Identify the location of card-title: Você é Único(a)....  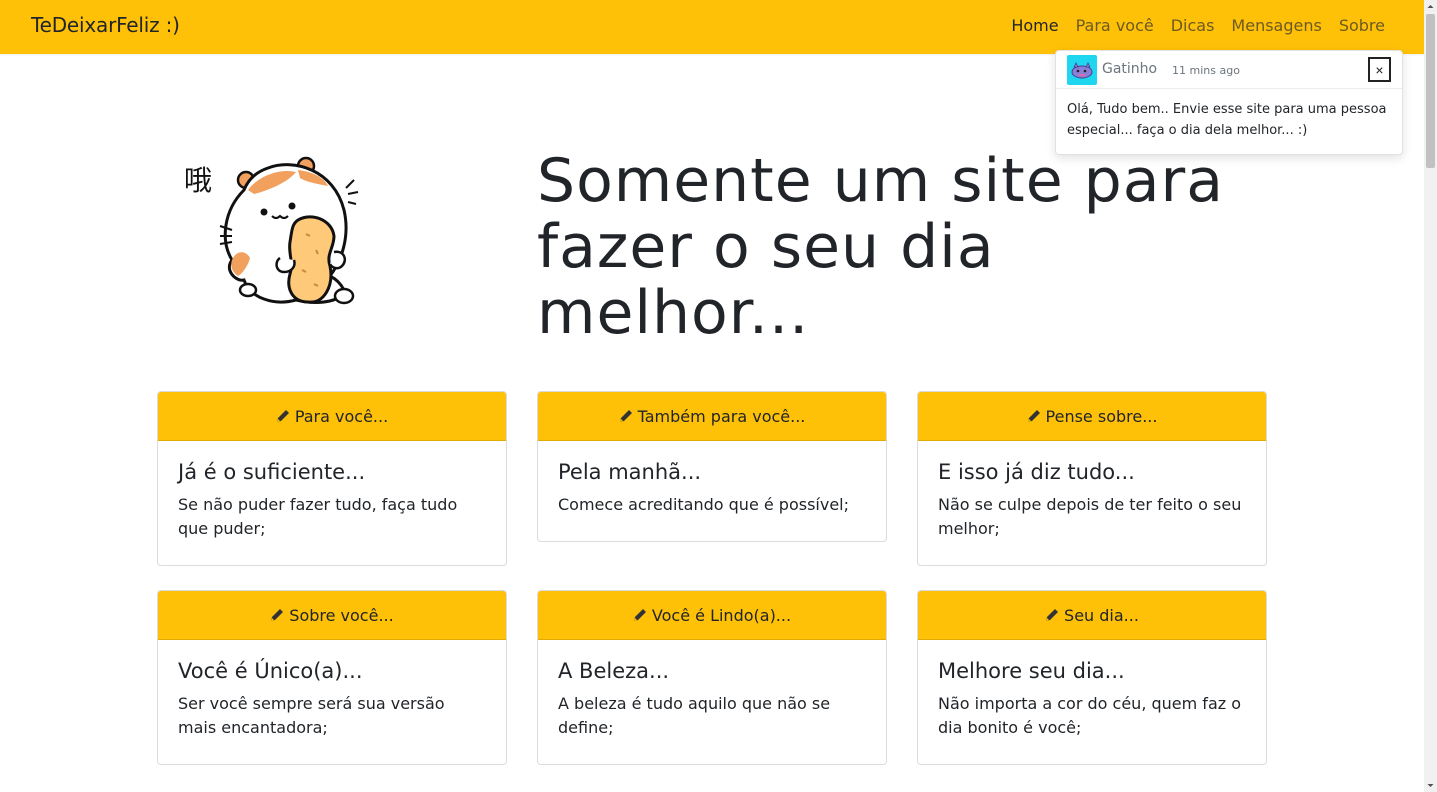
(270, 671).